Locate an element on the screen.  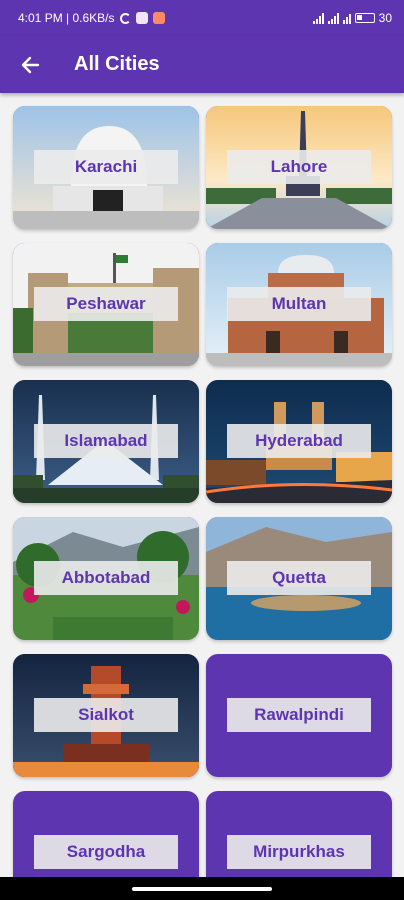
city-card-lahore: Lahore is located at coordinates (299, 167).